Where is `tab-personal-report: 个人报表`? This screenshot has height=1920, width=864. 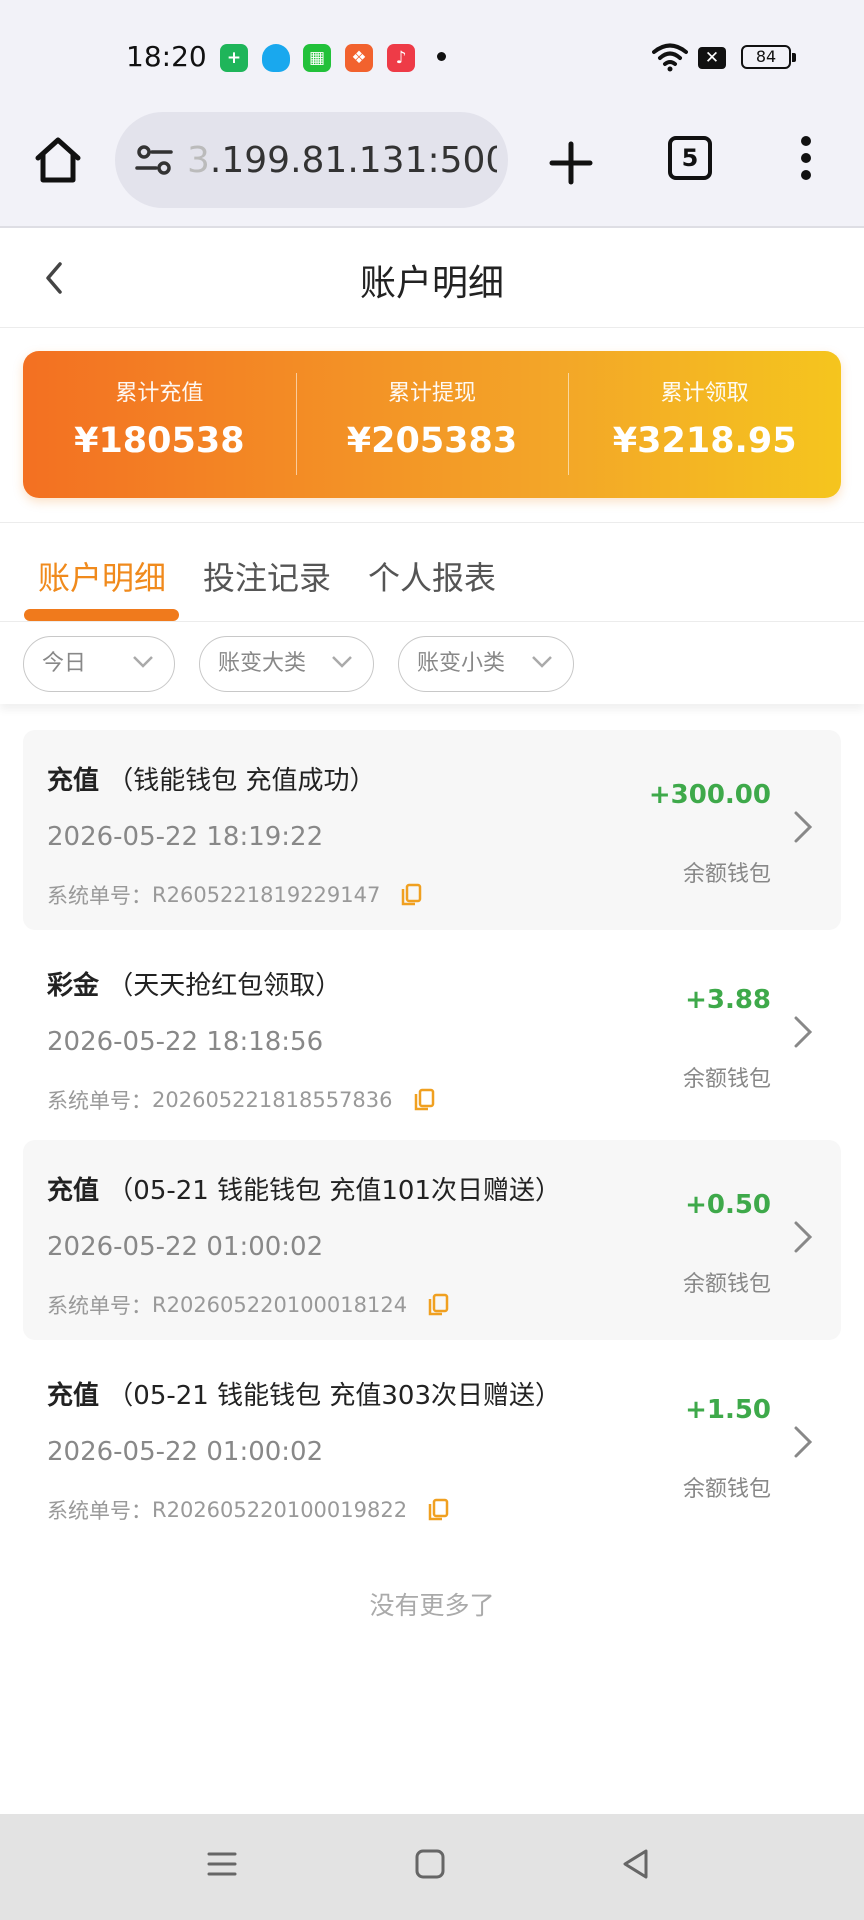 tab-personal-report: 个人报表 is located at coordinates (432, 576).